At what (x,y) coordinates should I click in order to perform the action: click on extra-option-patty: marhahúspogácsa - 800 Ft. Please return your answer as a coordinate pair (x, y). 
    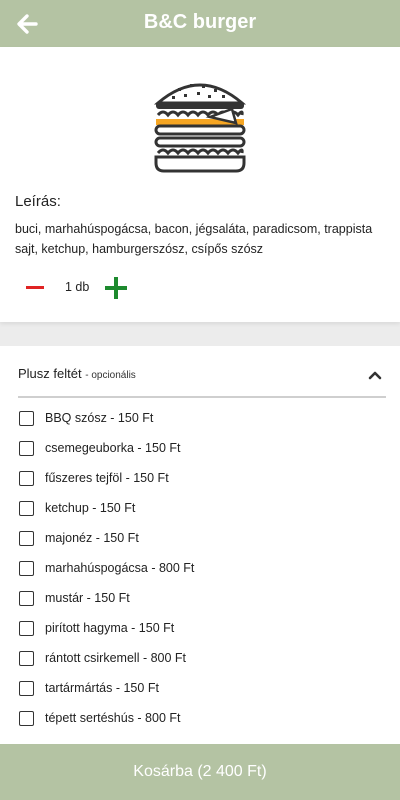
    Looking at the image, I should click on (198, 570).